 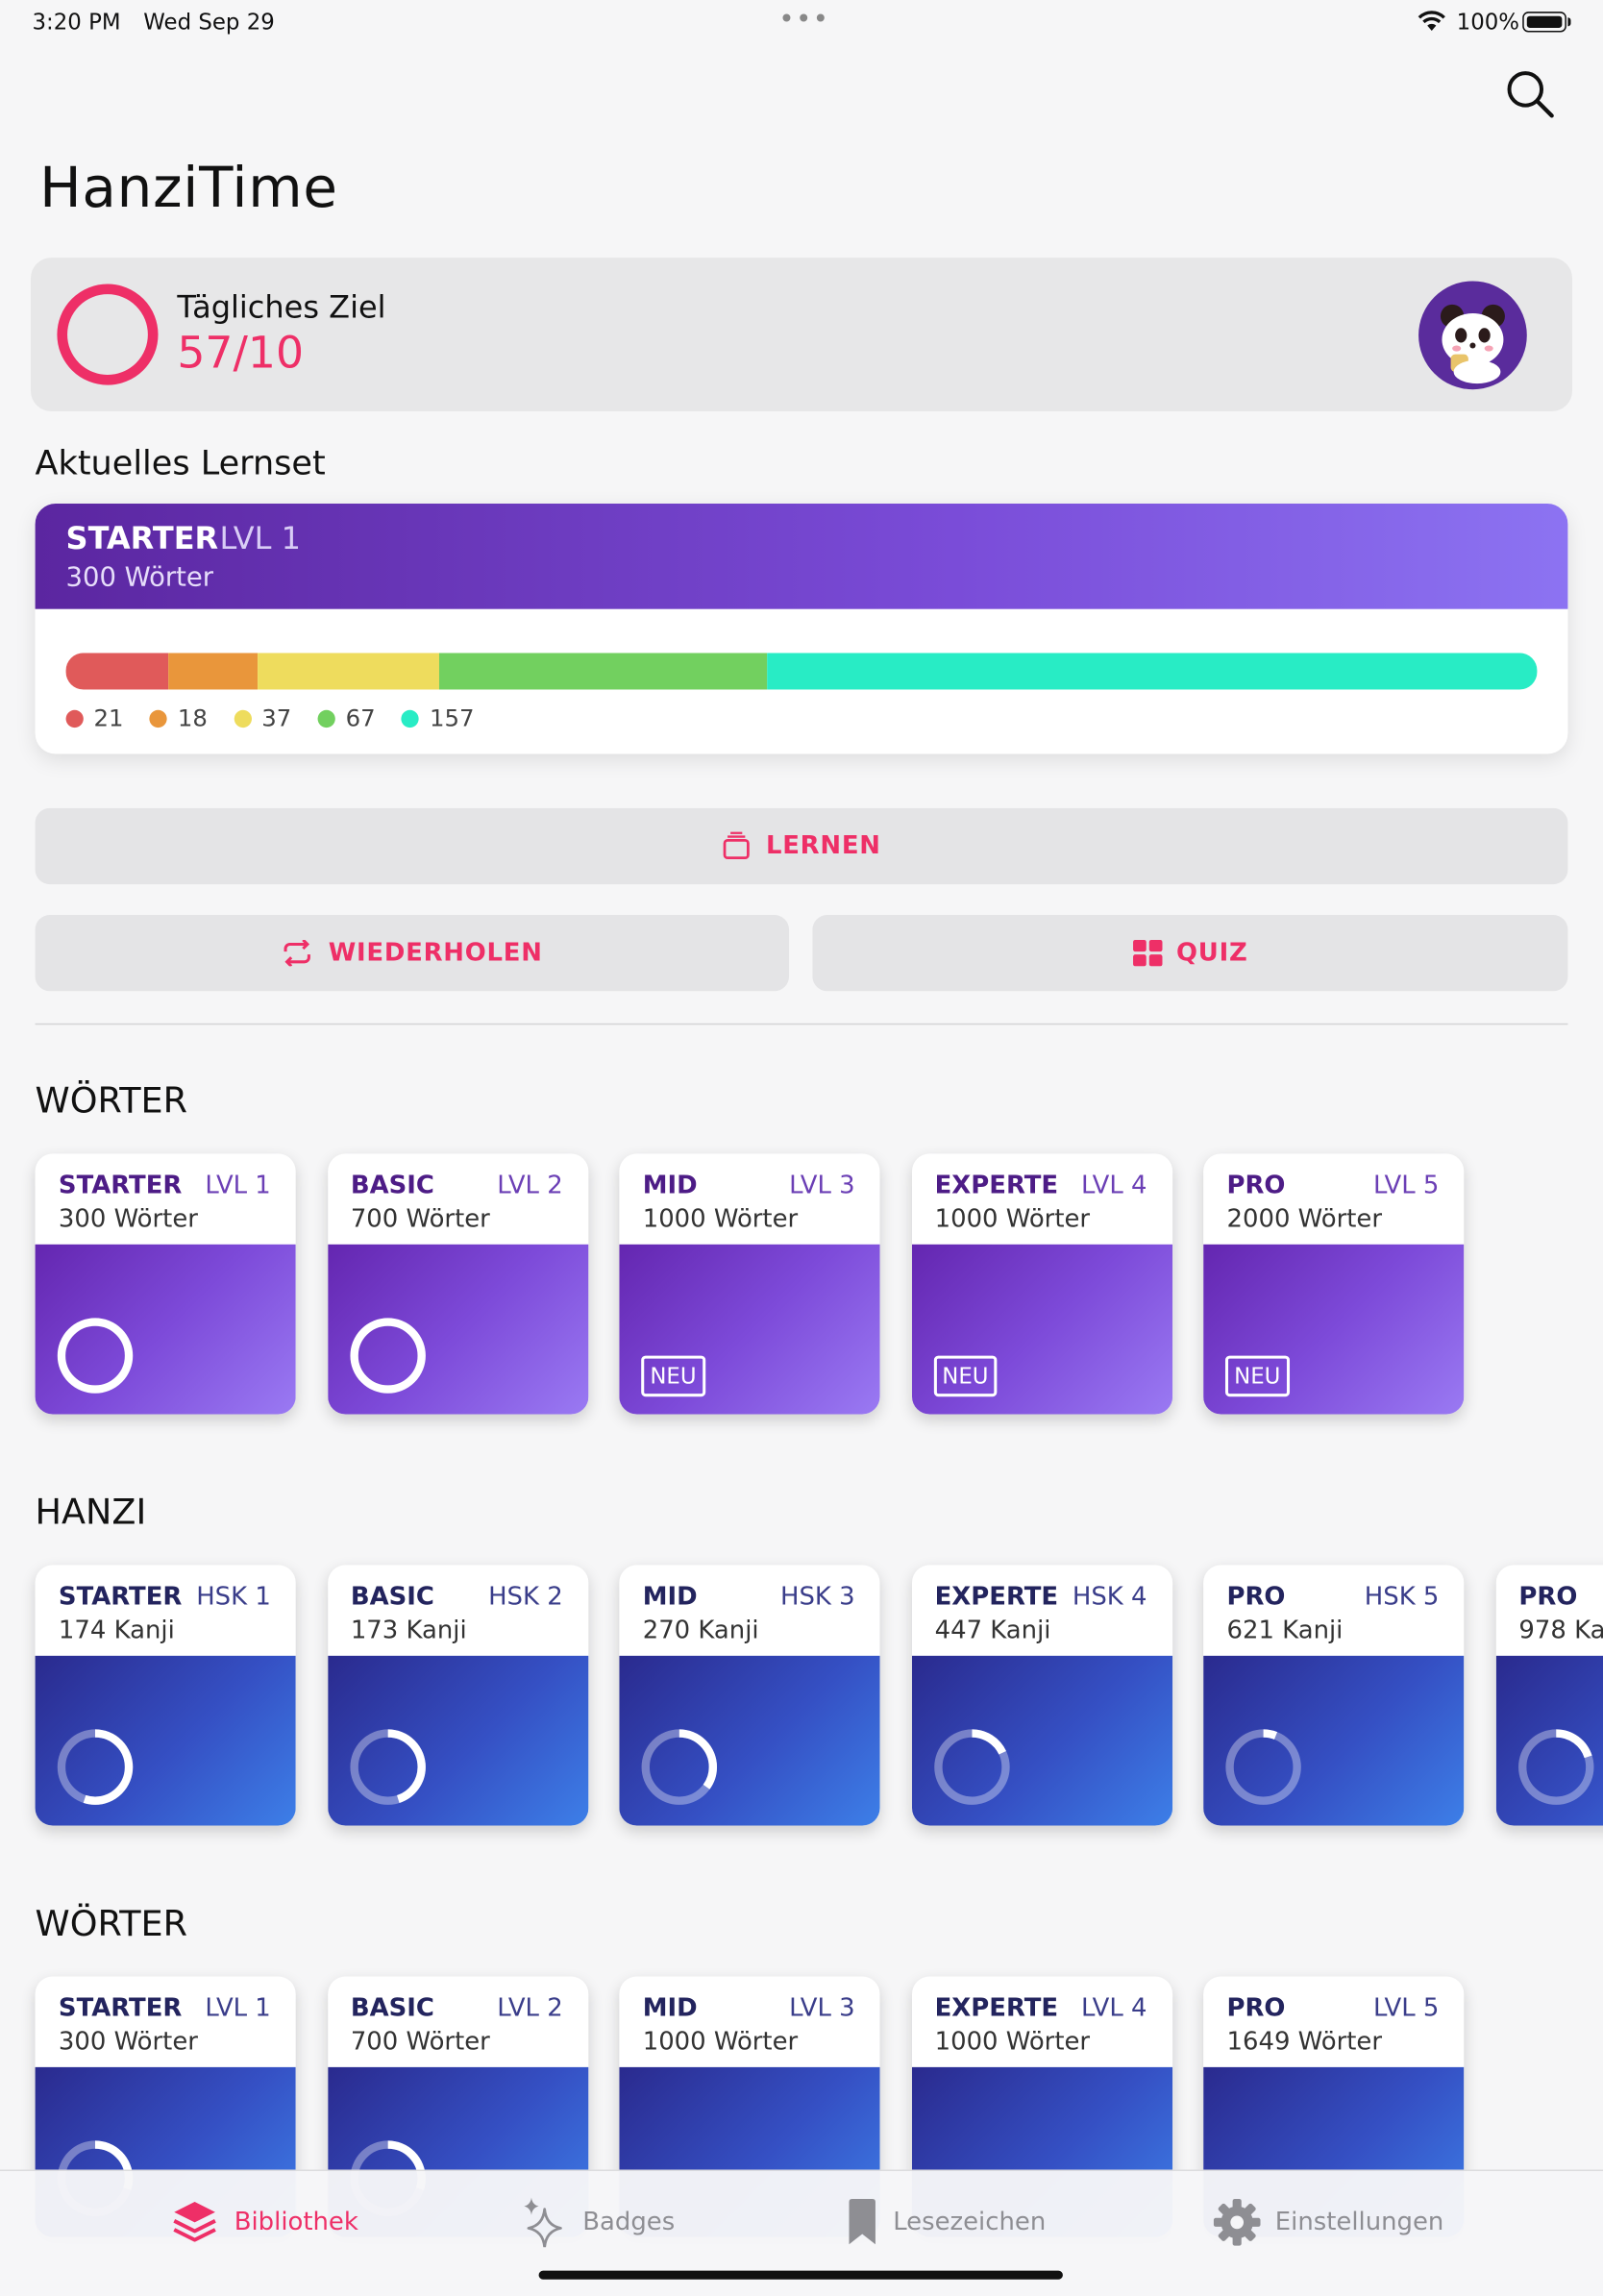 I want to click on tab-library-label: Bibliothek, so click(x=296, y=2223).